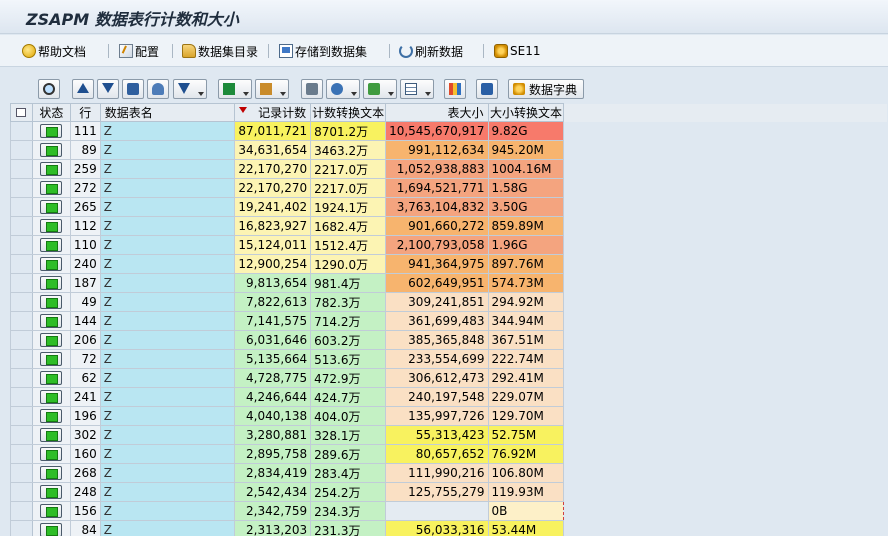 This screenshot has width=888, height=536. Describe the element at coordinates (449, 131) in the screenshot. I see `table-row: 111 Z 87,011,721 8701.2万 10,545,670,917 9.82G` at that location.